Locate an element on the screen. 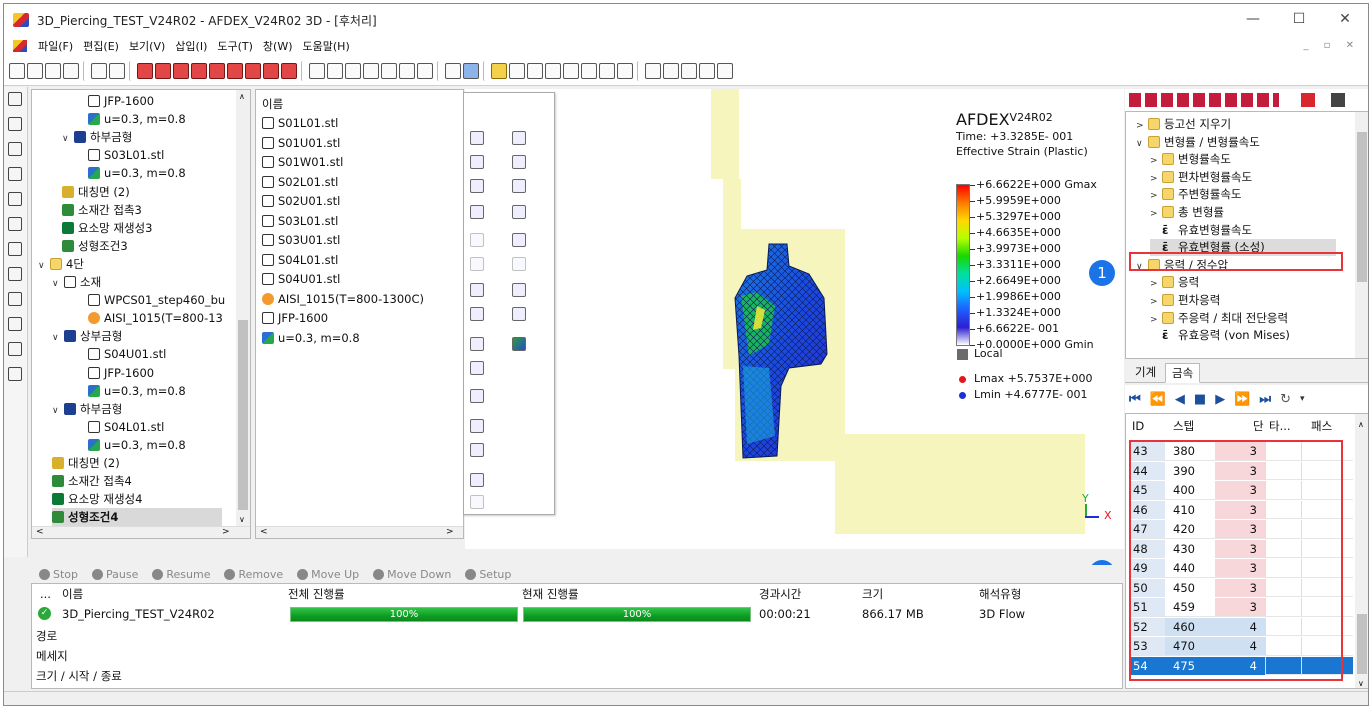 Image resolution: width=1372 pixels, height=709 pixels. view-iso-icon is located at coordinates (253, 70).